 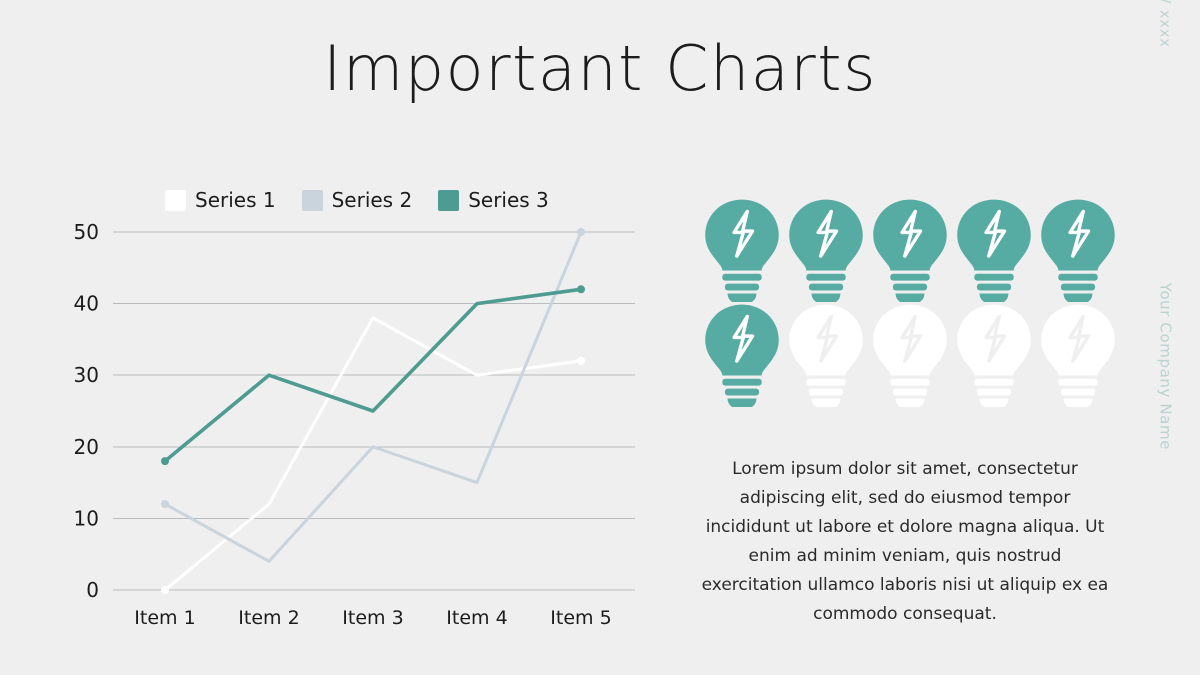 What do you see at coordinates (235, 200) in the screenshot?
I see `legend-label: Series 1` at bounding box center [235, 200].